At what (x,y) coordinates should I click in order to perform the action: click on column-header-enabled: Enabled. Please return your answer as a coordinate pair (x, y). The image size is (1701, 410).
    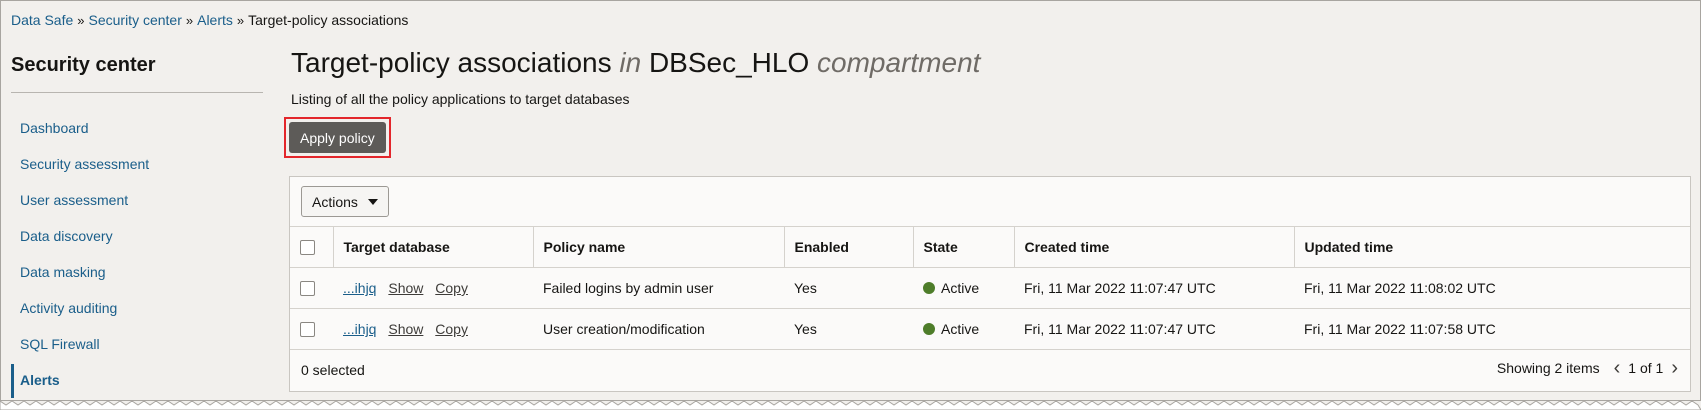
    Looking at the image, I should click on (849, 247).